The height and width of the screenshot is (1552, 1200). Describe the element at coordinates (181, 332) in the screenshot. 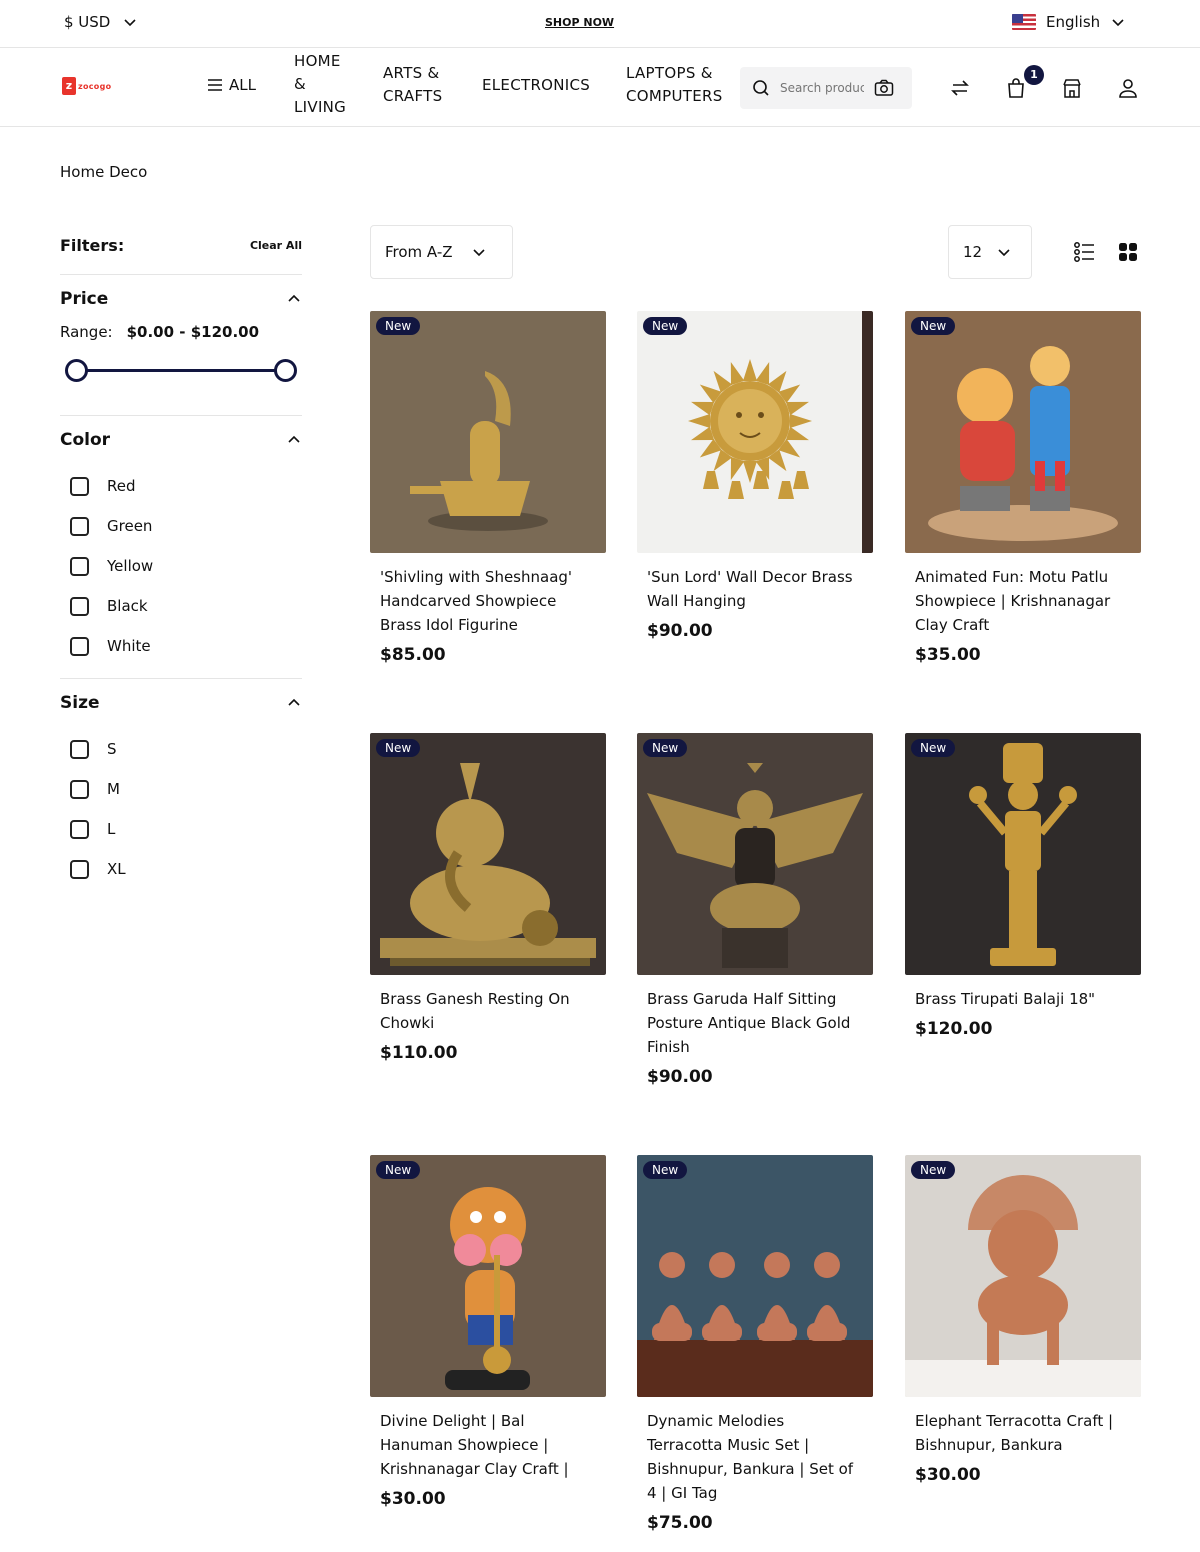

I see `price-range: Range: $0.00 - $120.00` at that location.